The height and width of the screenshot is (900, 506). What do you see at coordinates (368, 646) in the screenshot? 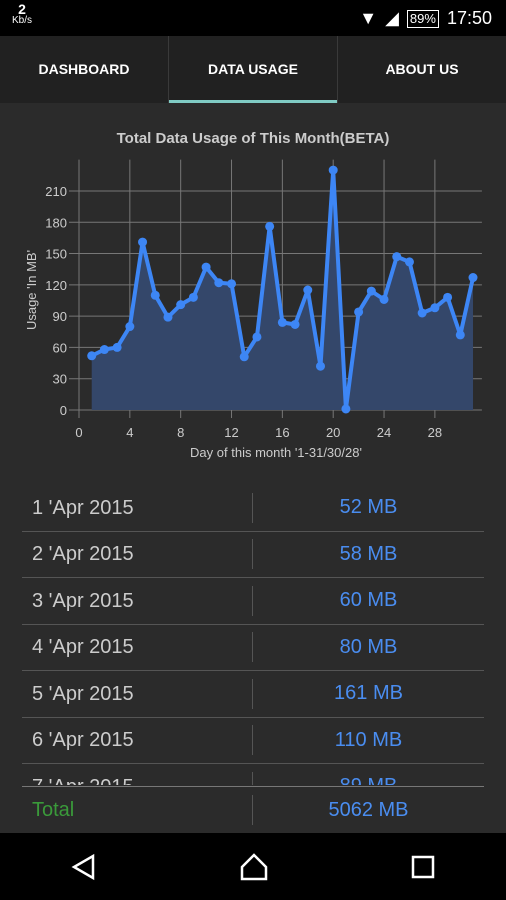
I see `row-value: 80 MB` at bounding box center [368, 646].